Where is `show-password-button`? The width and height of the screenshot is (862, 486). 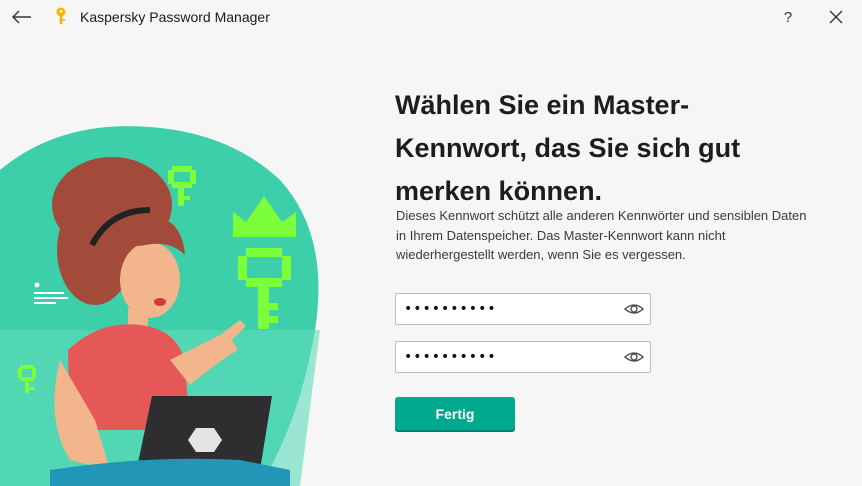 show-password-button is located at coordinates (634, 309).